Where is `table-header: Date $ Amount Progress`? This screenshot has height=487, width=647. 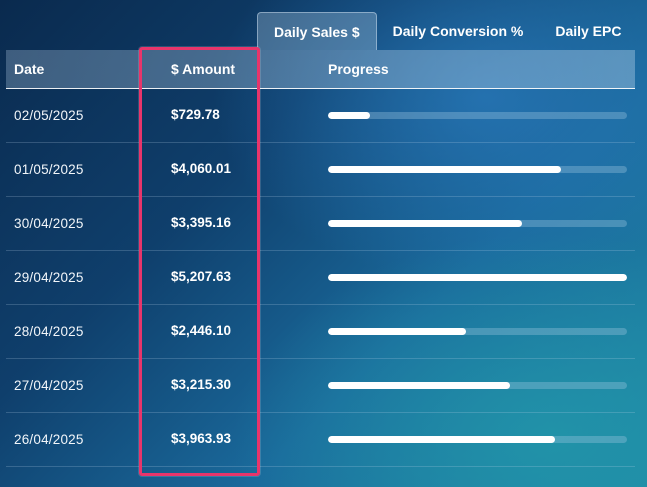 table-header: Date $ Amount Progress is located at coordinates (320, 69).